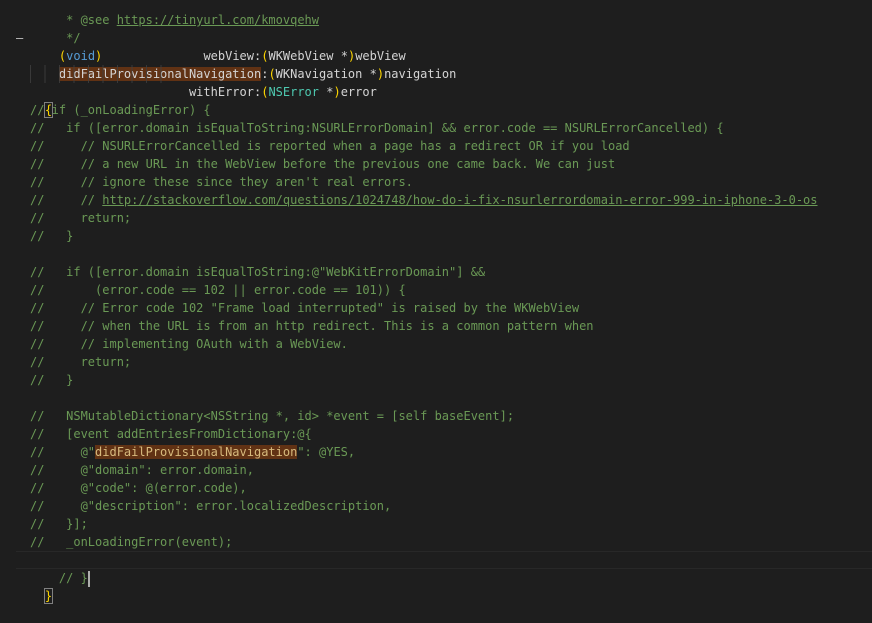 This screenshot has width=872, height=623. Describe the element at coordinates (120, 110) in the screenshot. I see `comment-text: // if (_onLoadingError) {` at that location.